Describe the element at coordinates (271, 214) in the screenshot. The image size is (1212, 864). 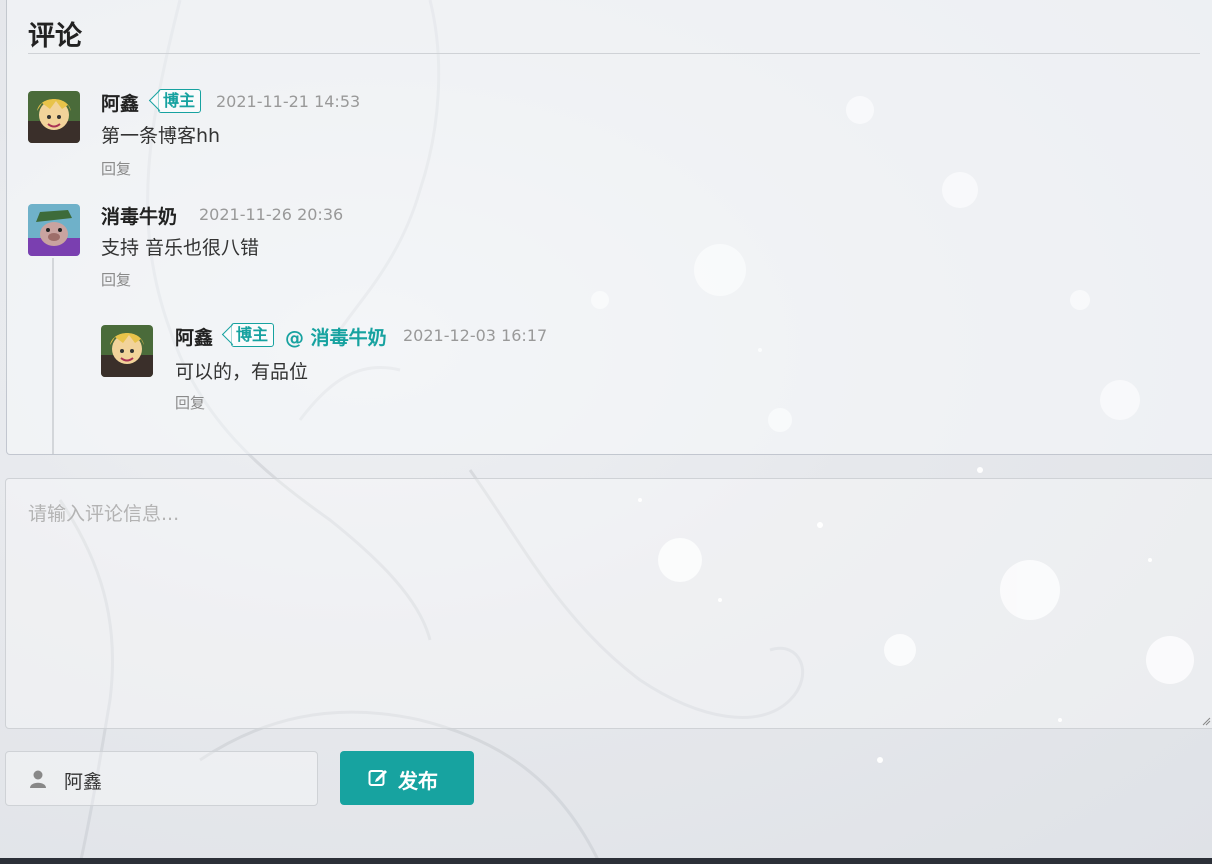
I see `comment-date: 2021-11-26 20:36` at that location.